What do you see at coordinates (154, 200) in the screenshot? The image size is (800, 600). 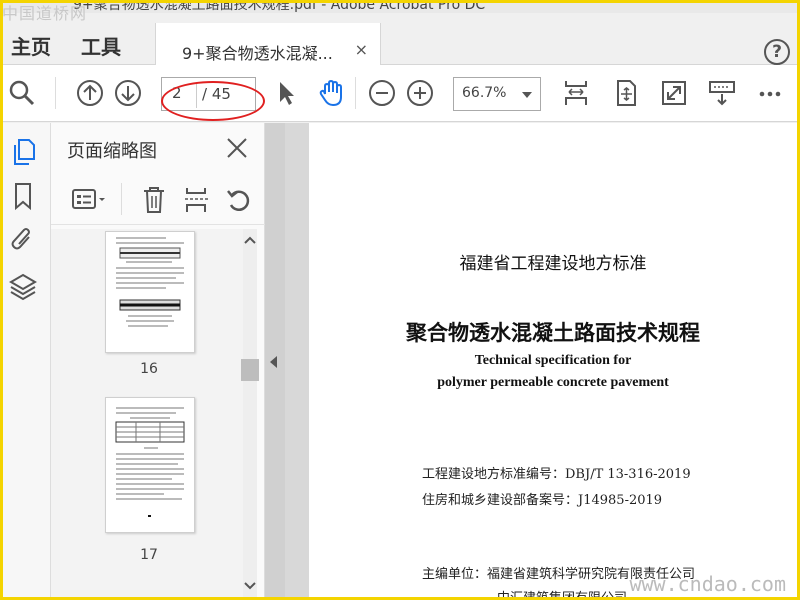 I see `delete-icon` at bounding box center [154, 200].